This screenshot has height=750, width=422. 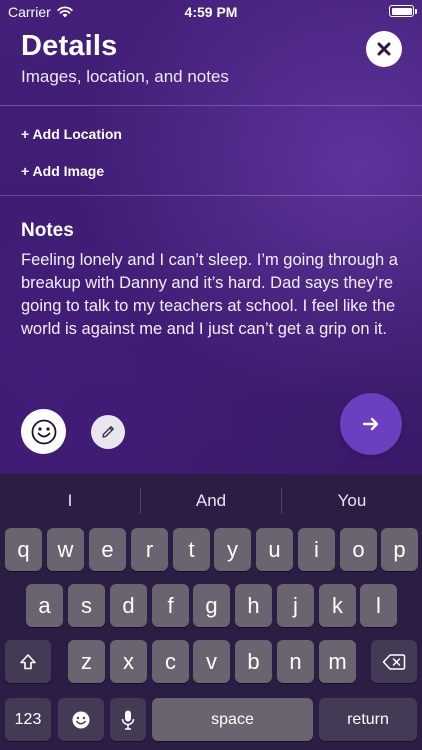 I want to click on dictation-key, so click(x=128, y=719).